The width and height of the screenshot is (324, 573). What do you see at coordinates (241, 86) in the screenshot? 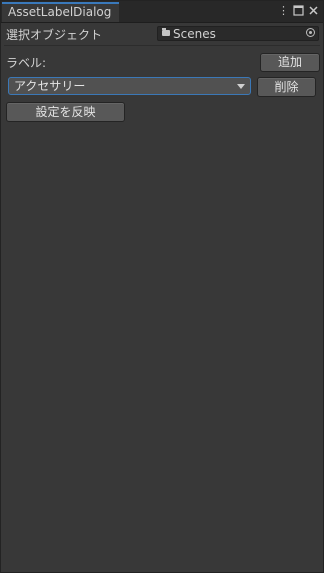
I see `chevron-down-icon` at bounding box center [241, 86].